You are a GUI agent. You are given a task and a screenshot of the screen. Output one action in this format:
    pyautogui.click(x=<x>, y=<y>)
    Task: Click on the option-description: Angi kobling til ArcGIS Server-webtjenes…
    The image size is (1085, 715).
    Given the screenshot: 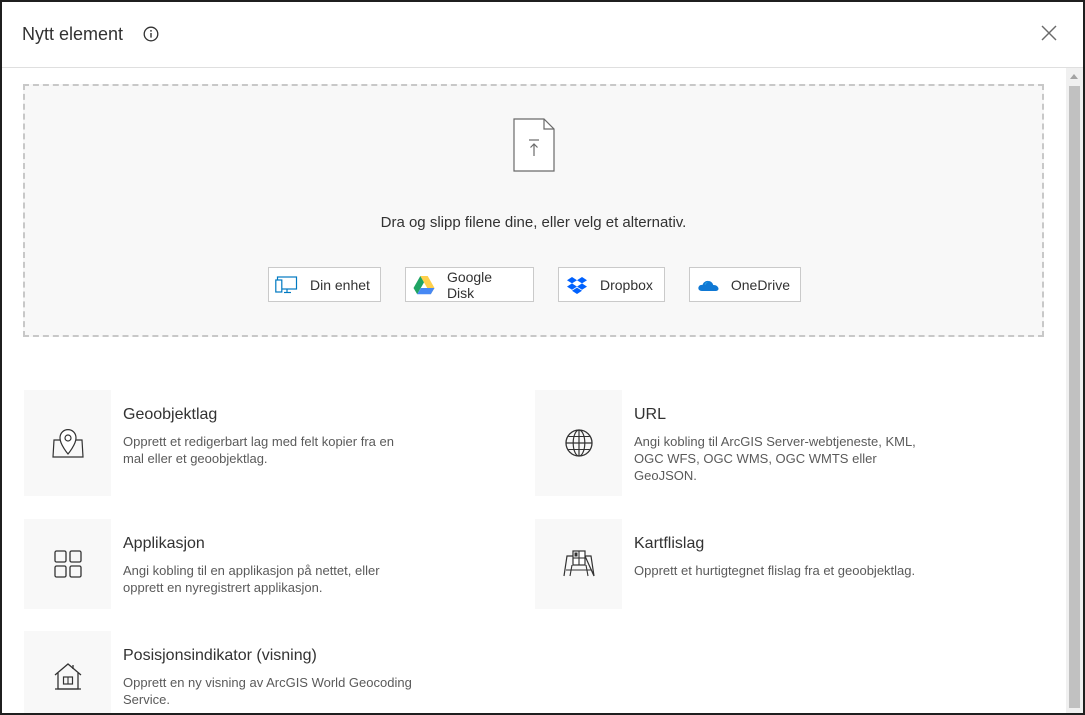 What is the action you would take?
    pyautogui.click(x=775, y=458)
    